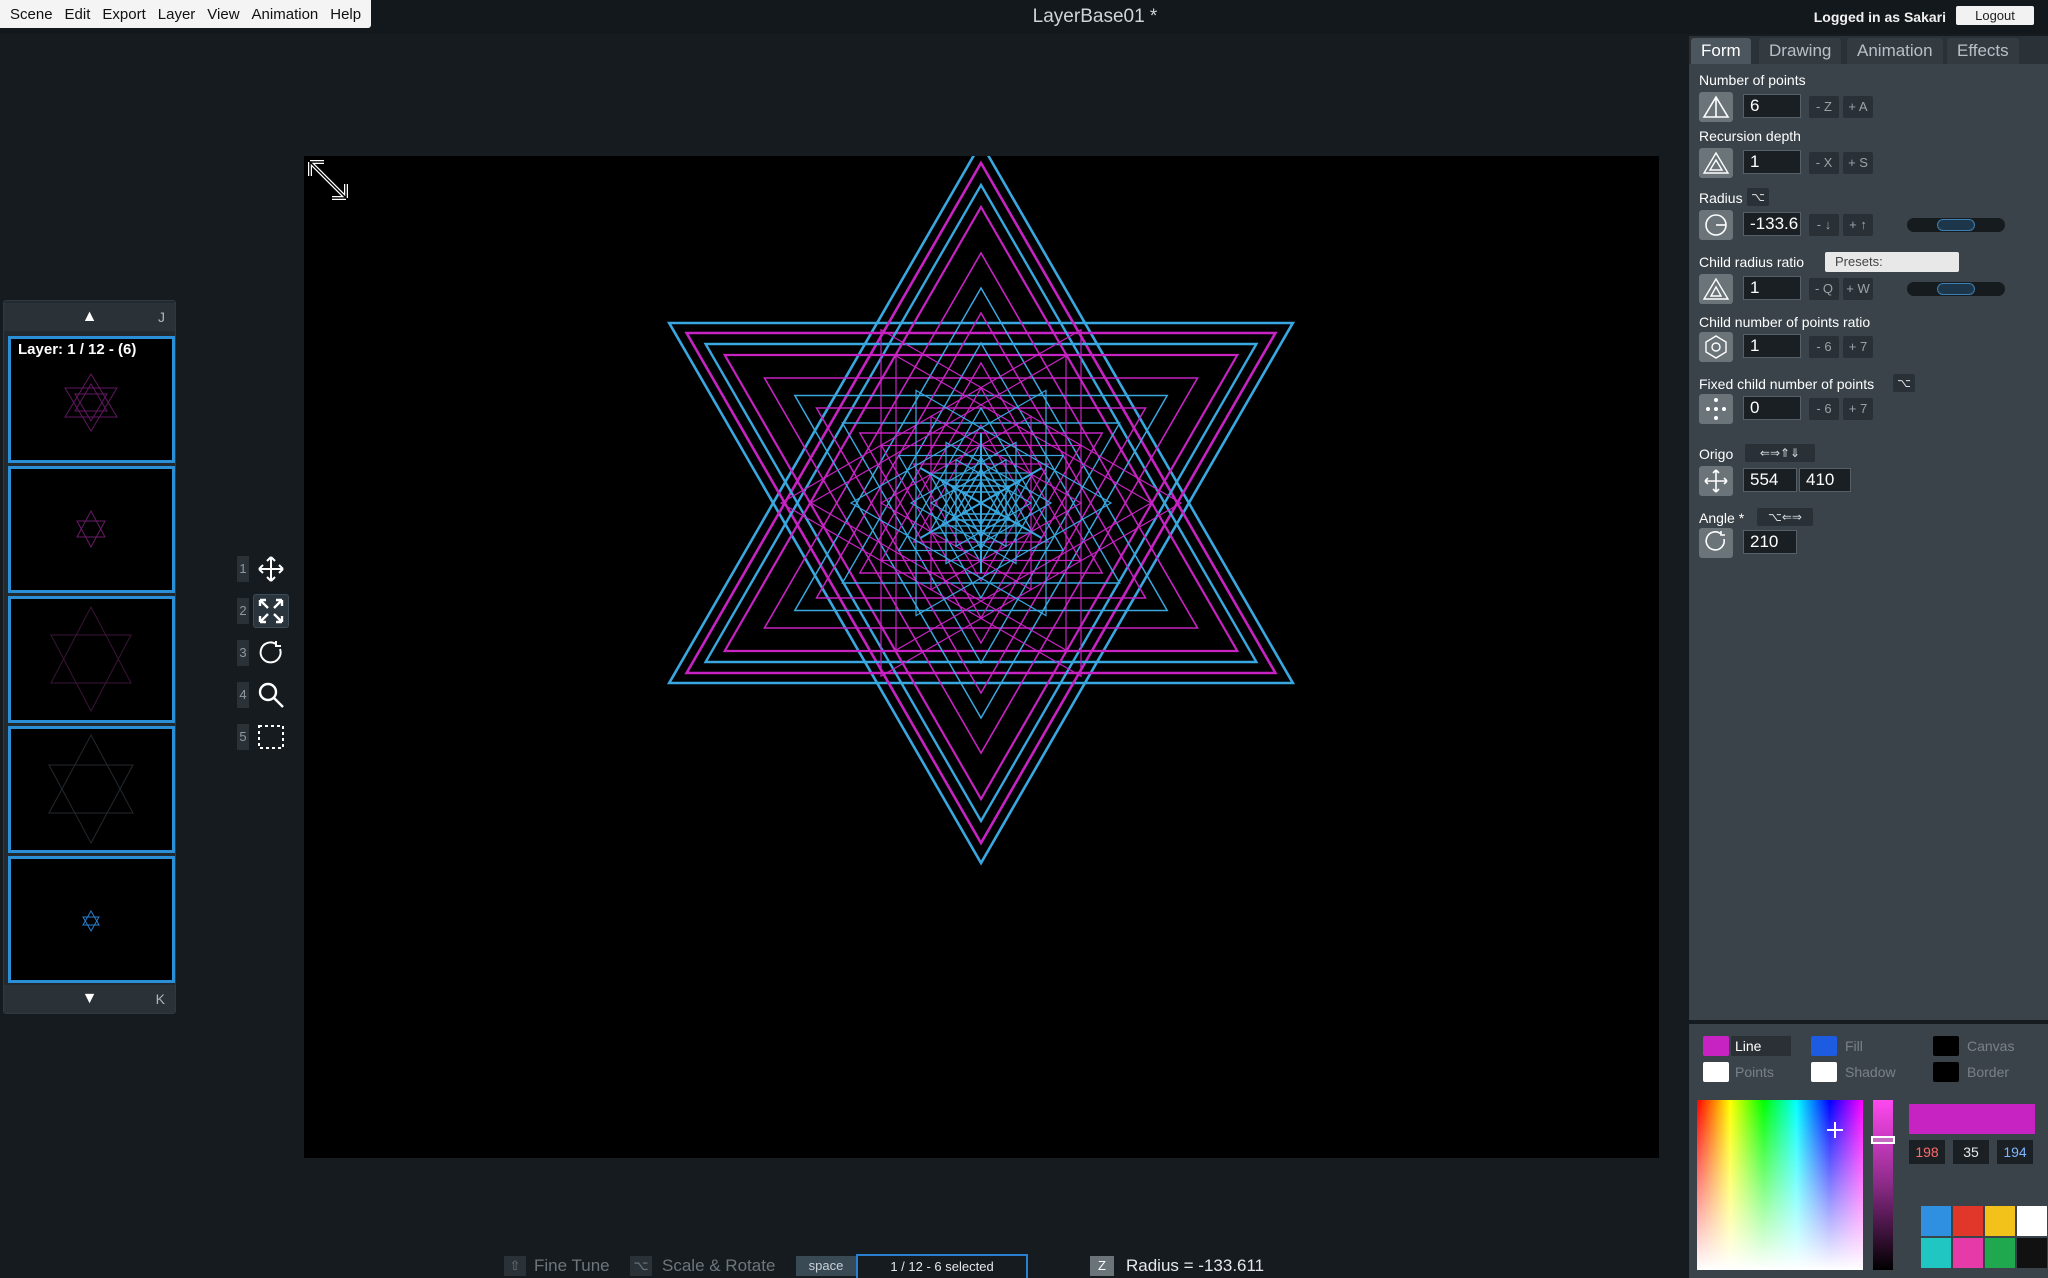  Describe the element at coordinates (1858, 107) in the screenshot. I see `num-points-increment: + A` at that location.